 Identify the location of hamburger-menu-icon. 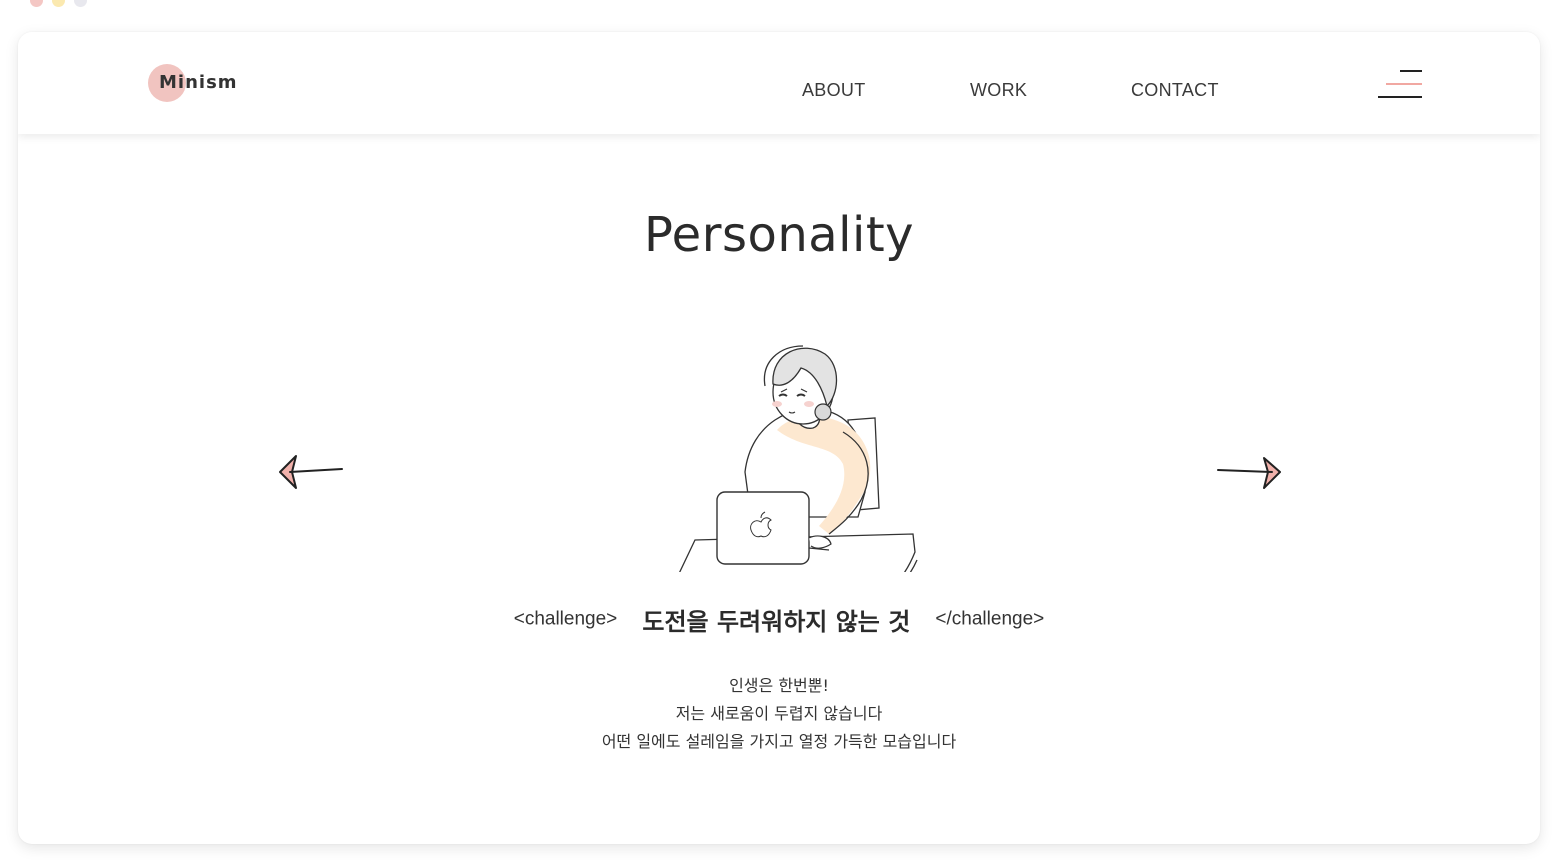
(1399, 84).